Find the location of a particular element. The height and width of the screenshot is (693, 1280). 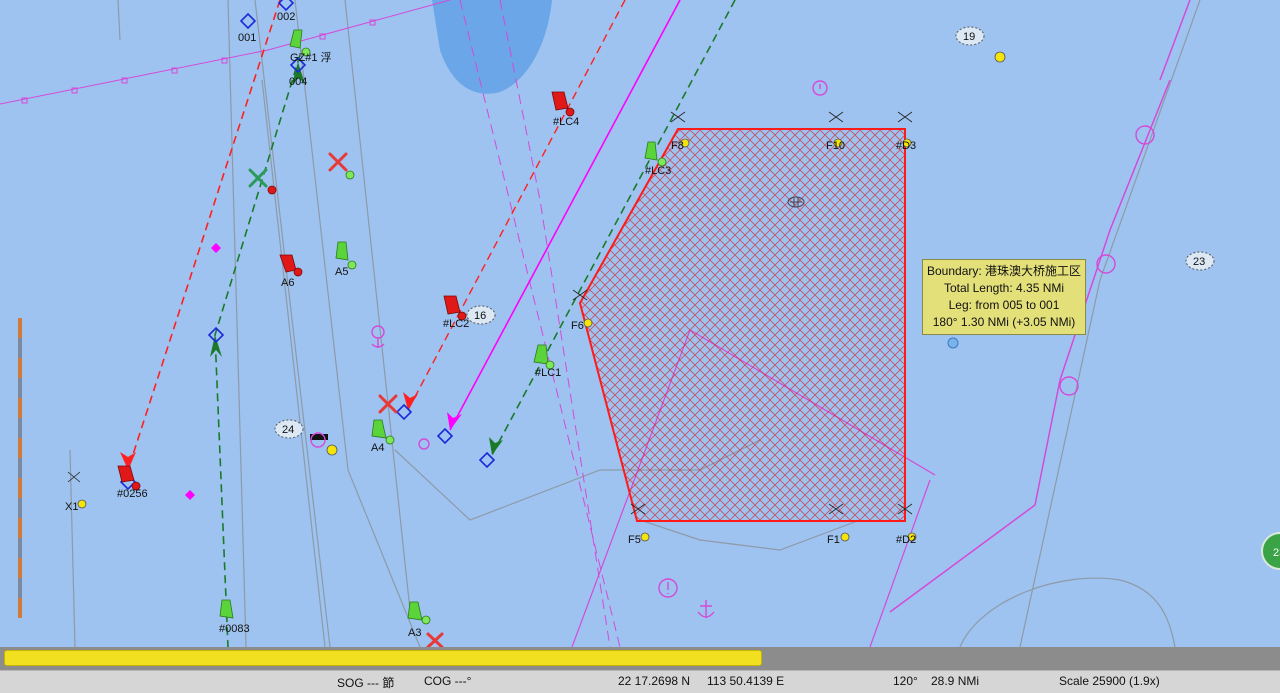

progress-track is located at coordinates (640, 658).